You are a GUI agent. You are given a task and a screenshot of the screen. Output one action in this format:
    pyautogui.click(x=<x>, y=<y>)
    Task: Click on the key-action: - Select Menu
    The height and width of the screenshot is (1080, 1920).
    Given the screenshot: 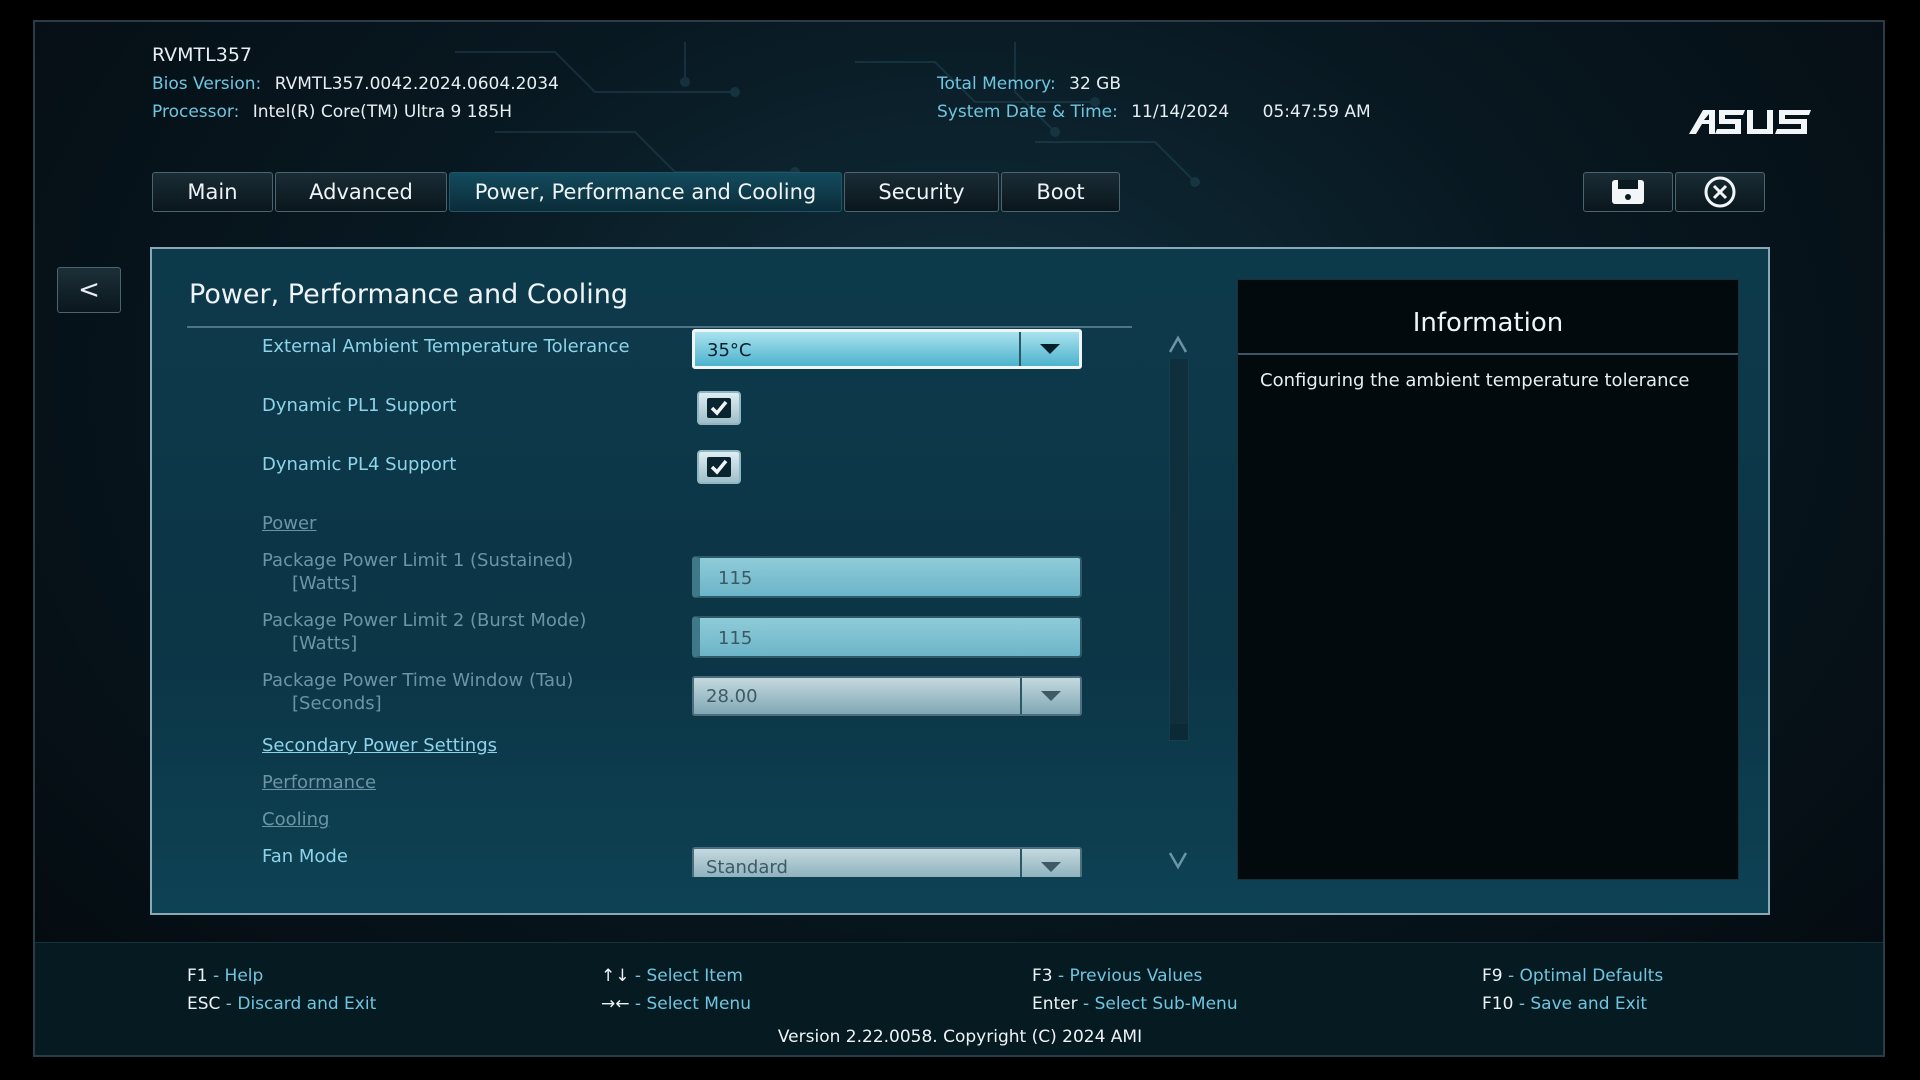 What is the action you would take?
    pyautogui.click(x=690, y=1004)
    